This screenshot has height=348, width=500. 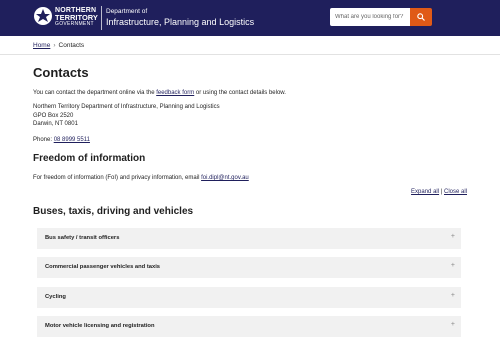 What do you see at coordinates (370, 17) in the screenshot?
I see `search-input` at bounding box center [370, 17].